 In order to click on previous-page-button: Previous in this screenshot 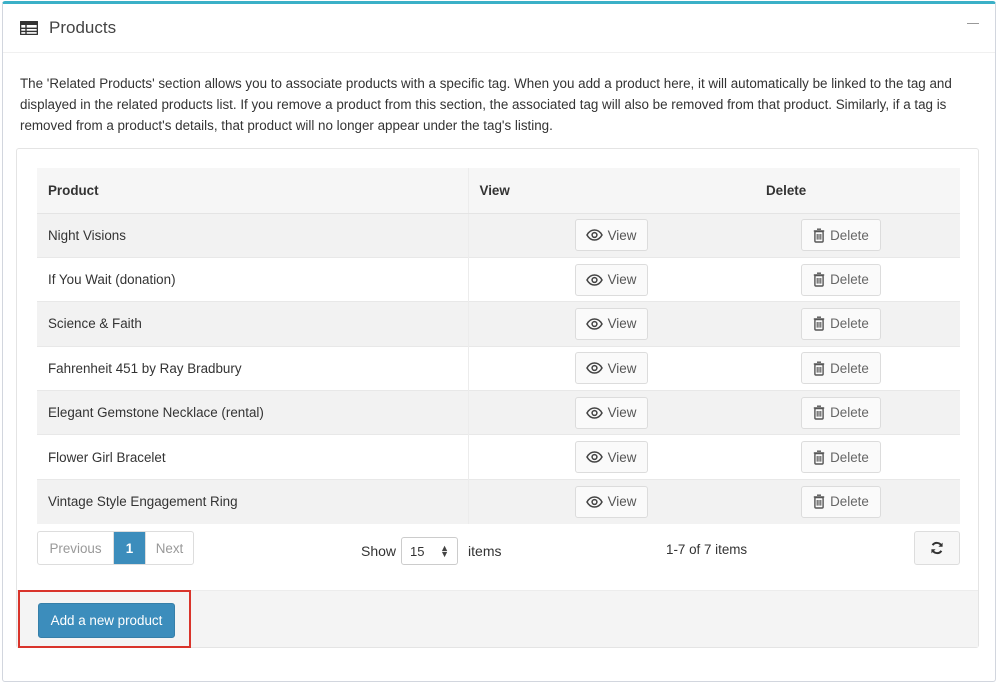, I will do `click(76, 548)`.